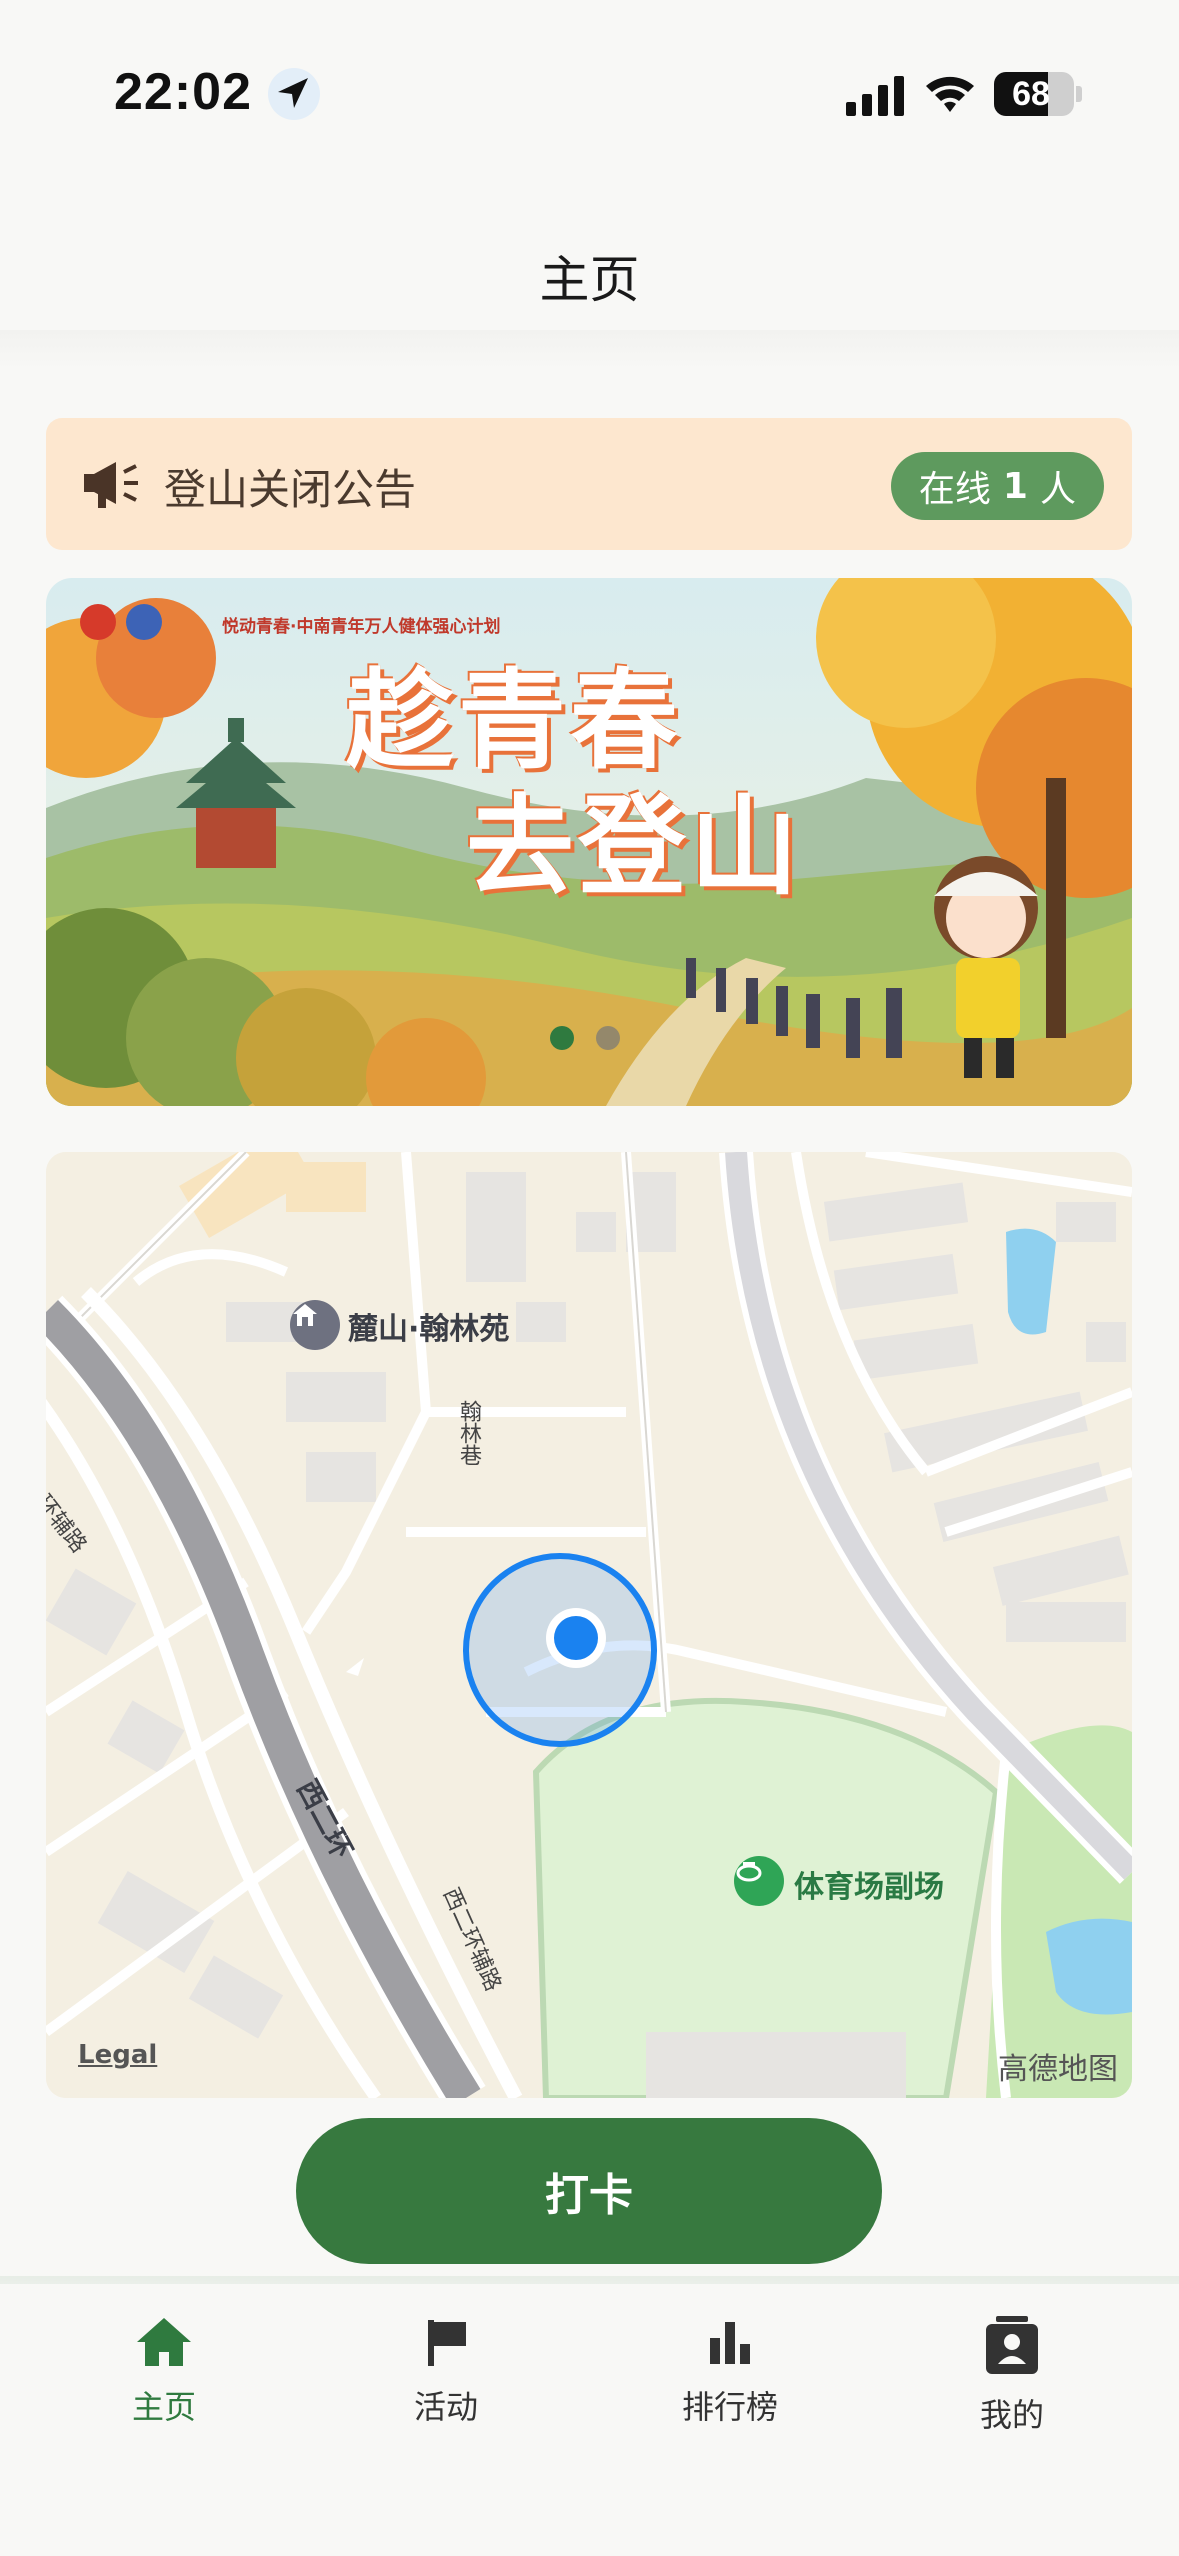  Describe the element at coordinates (1057, 489) in the screenshot. I see `online-suffix: 人` at that location.